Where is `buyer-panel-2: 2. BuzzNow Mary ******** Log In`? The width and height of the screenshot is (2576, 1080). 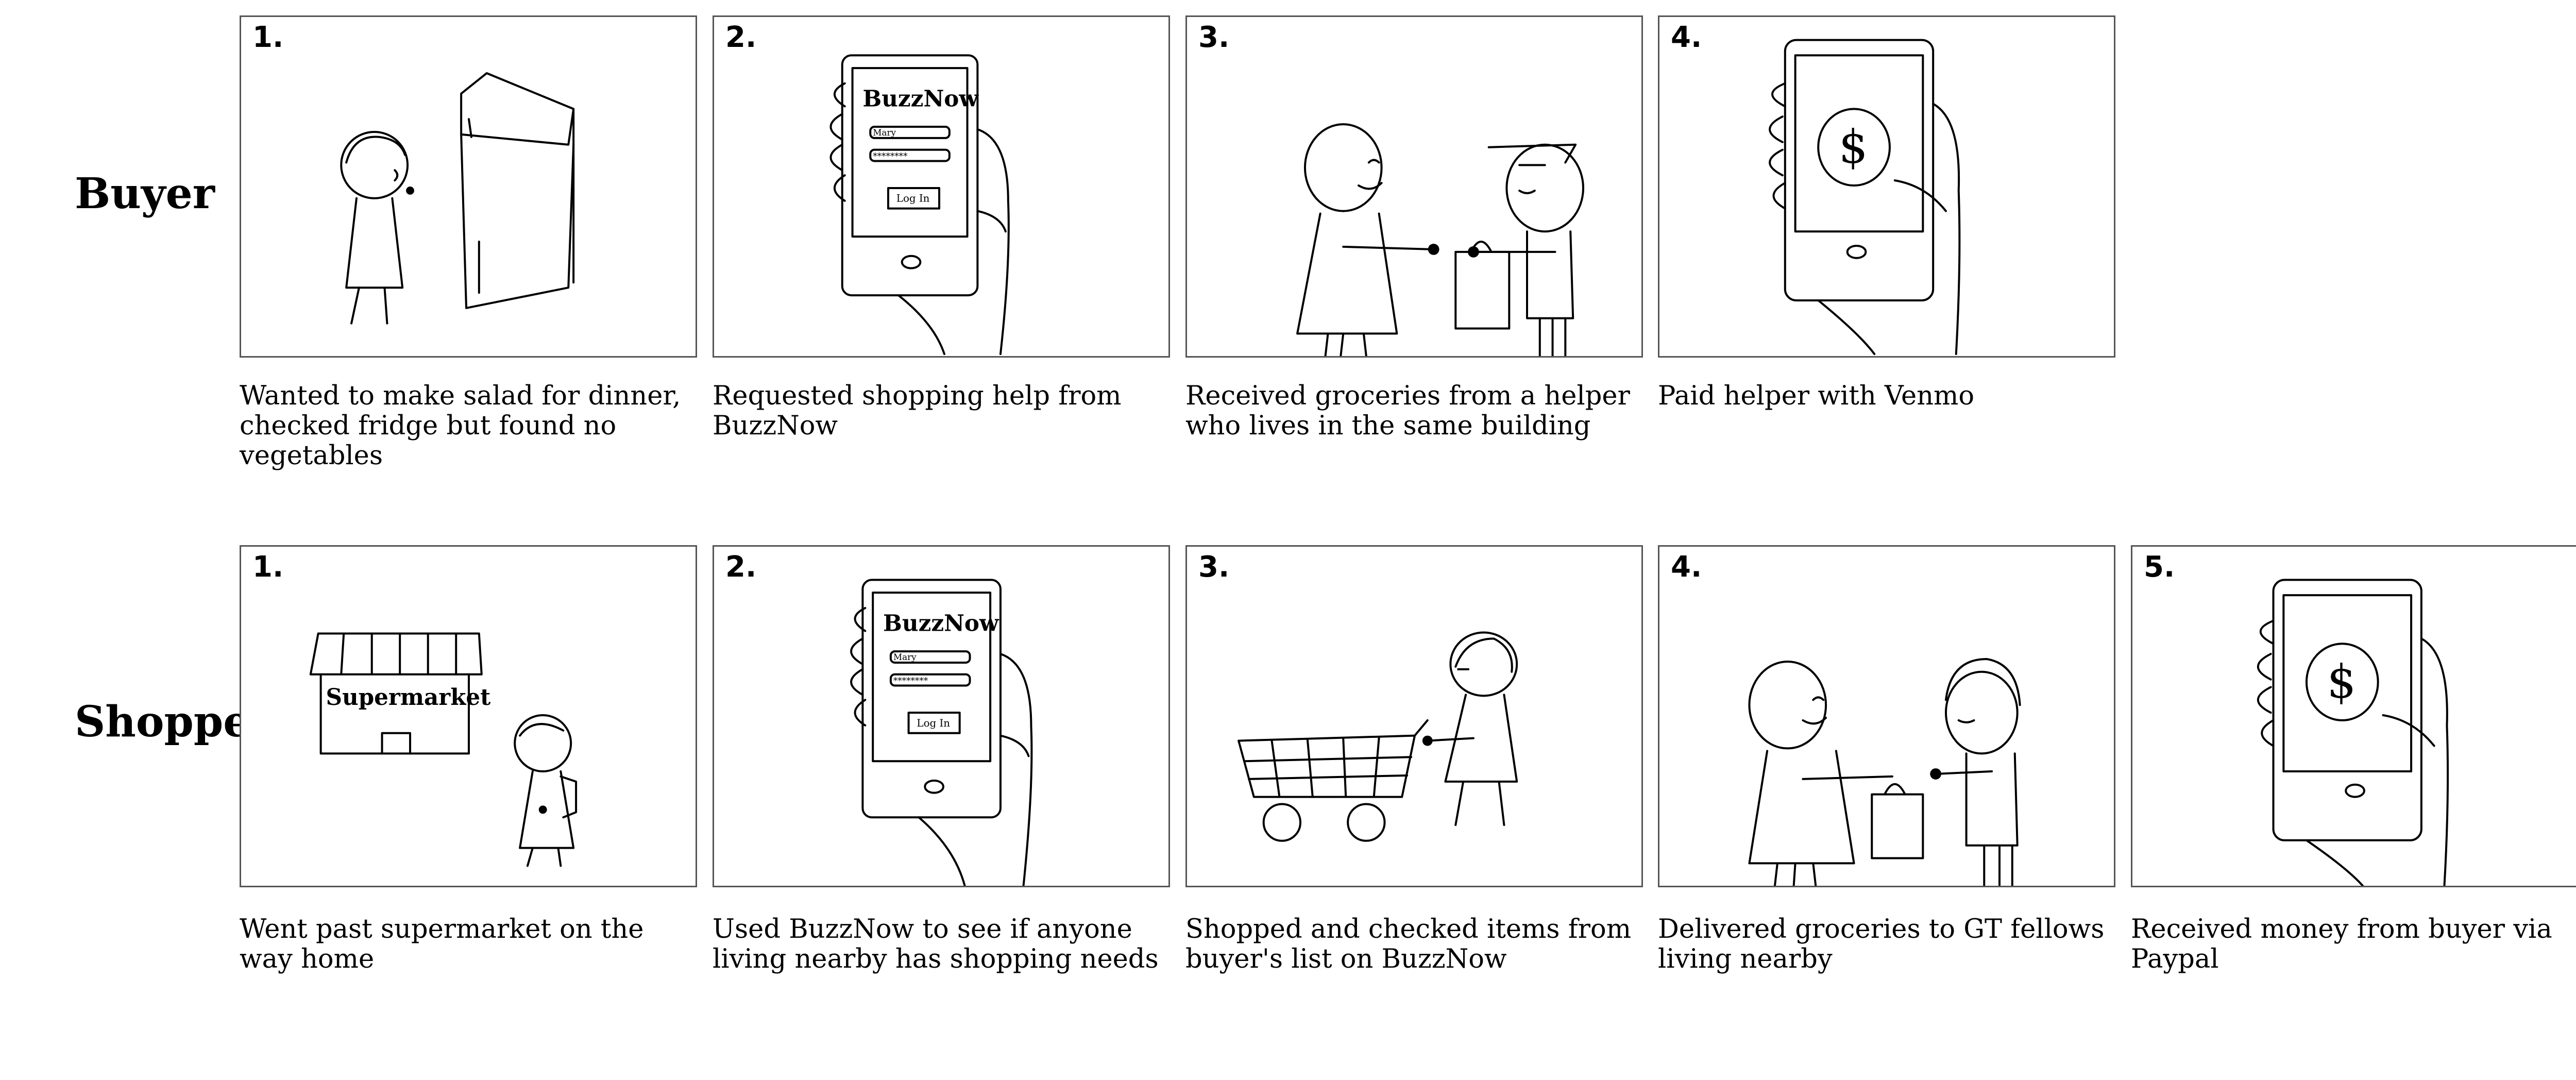 buyer-panel-2: 2. BuzzNow Mary ******** Log In is located at coordinates (941, 186).